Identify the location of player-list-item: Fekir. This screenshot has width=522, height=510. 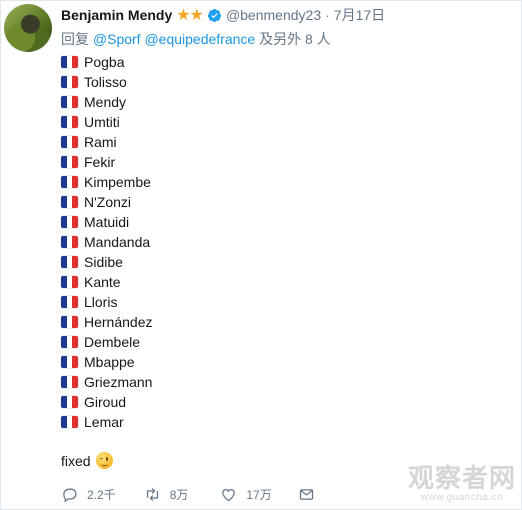
(107, 162).